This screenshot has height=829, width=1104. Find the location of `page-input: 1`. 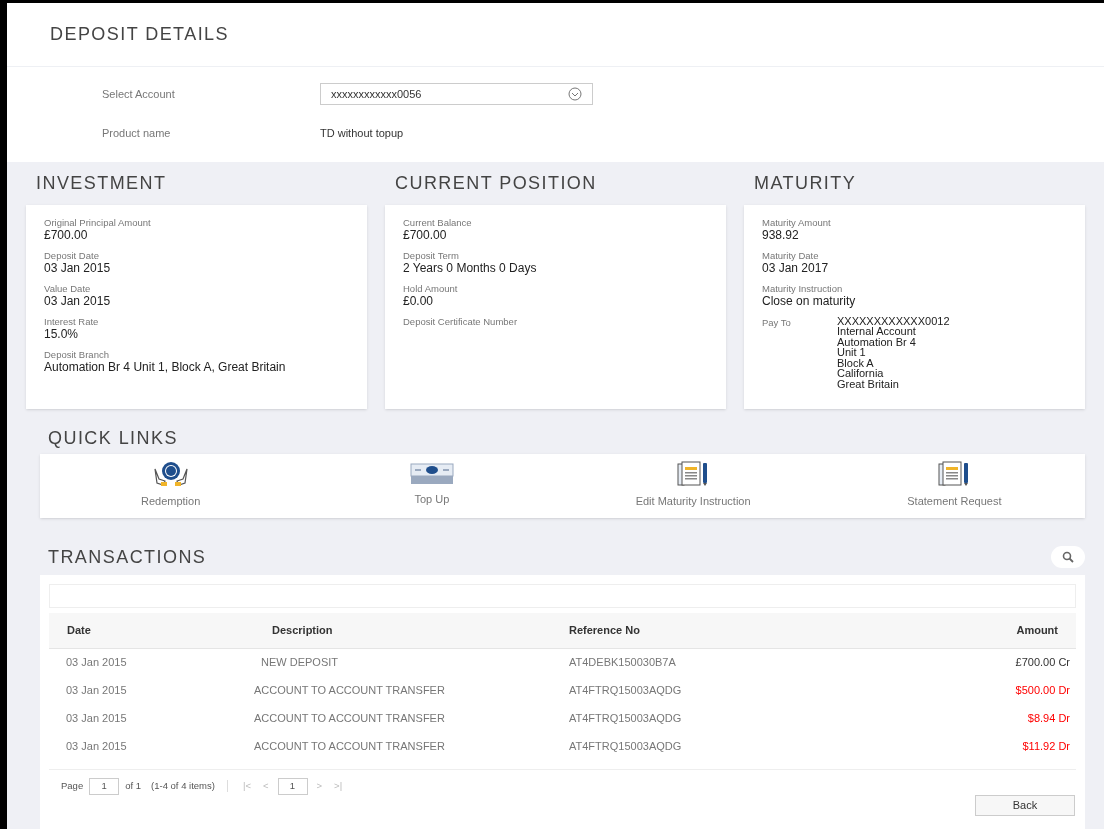

page-input: 1 is located at coordinates (104, 786).